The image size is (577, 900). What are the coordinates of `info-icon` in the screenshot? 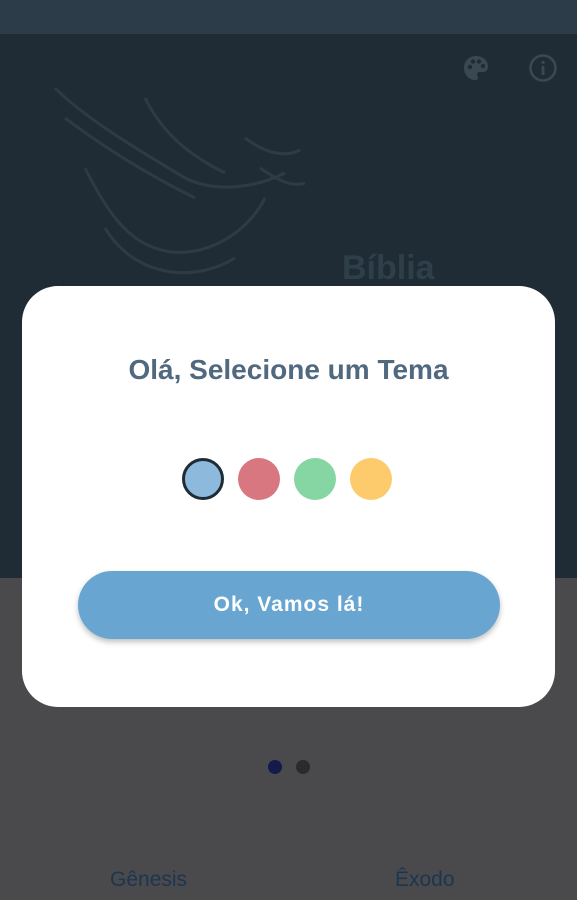 It's located at (543, 68).